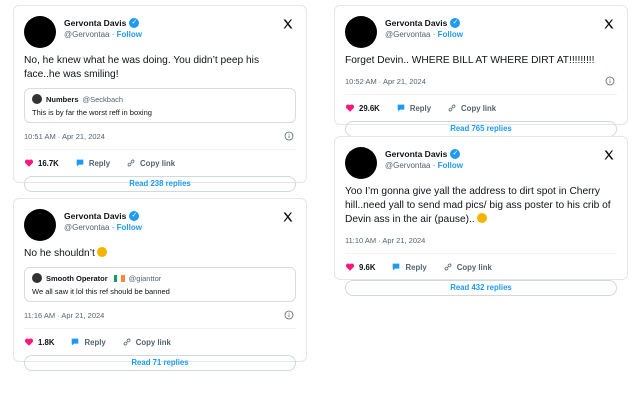 The image size is (640, 400). What do you see at coordinates (367, 267) in the screenshot?
I see `like-count: 9.6K` at bounding box center [367, 267].